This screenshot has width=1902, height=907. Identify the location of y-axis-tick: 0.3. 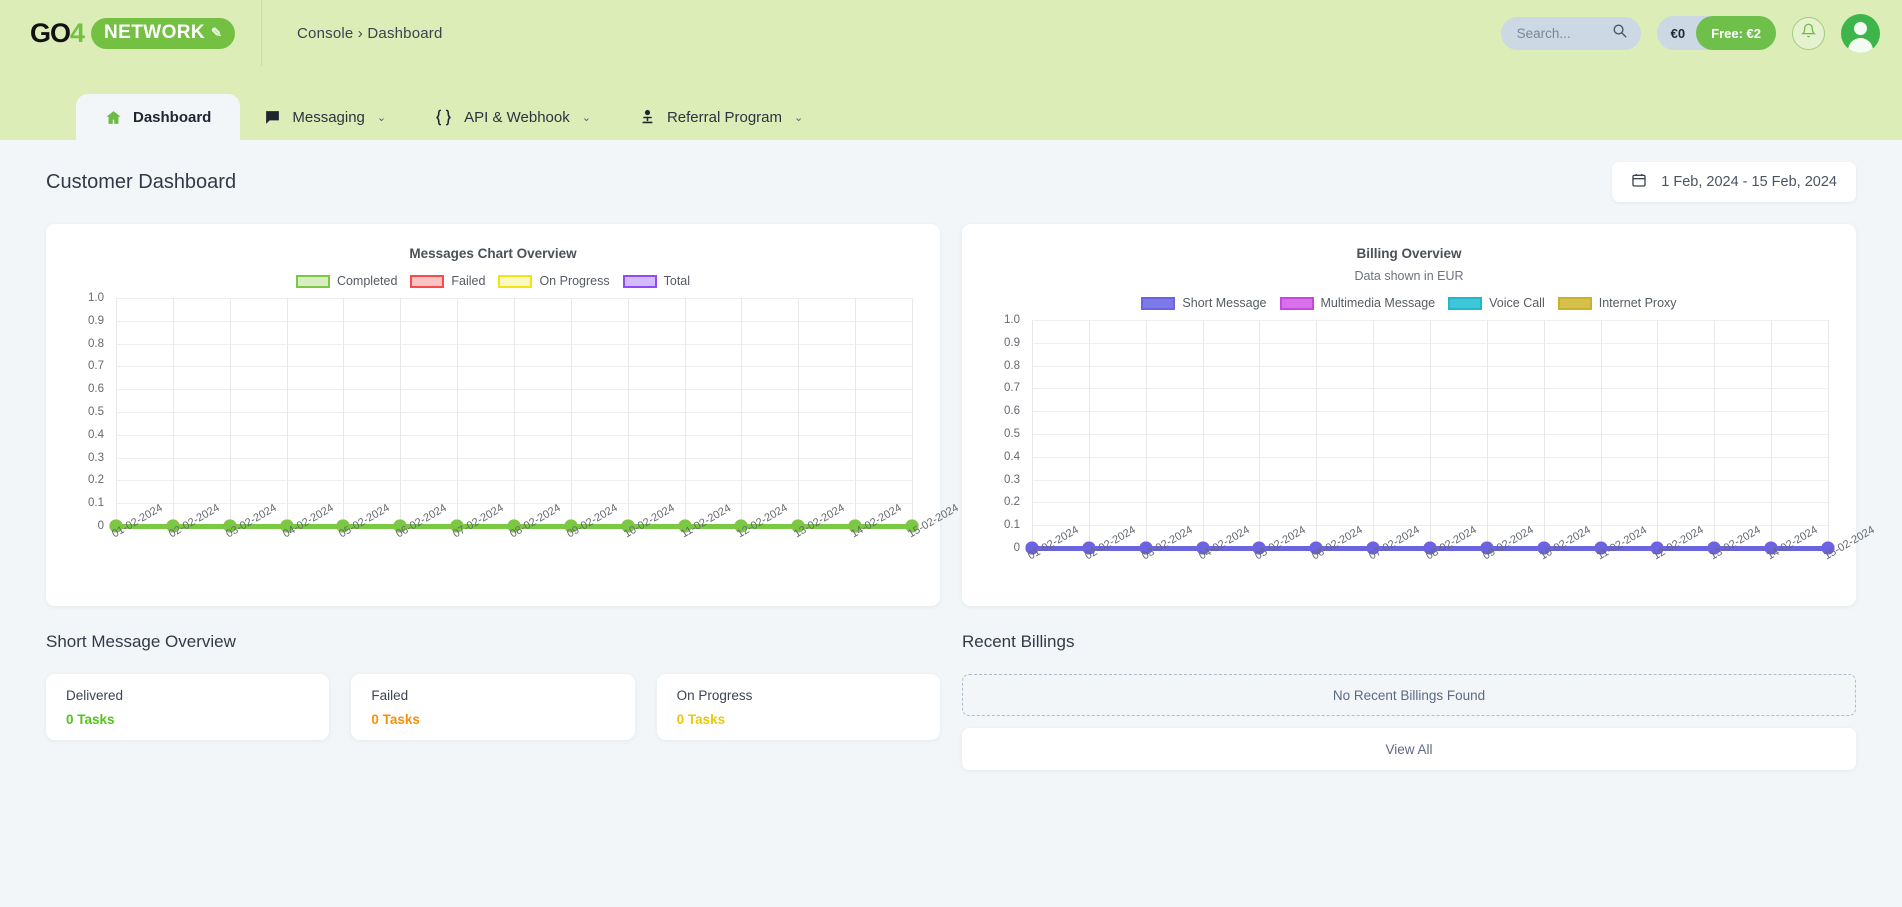
(96, 457).